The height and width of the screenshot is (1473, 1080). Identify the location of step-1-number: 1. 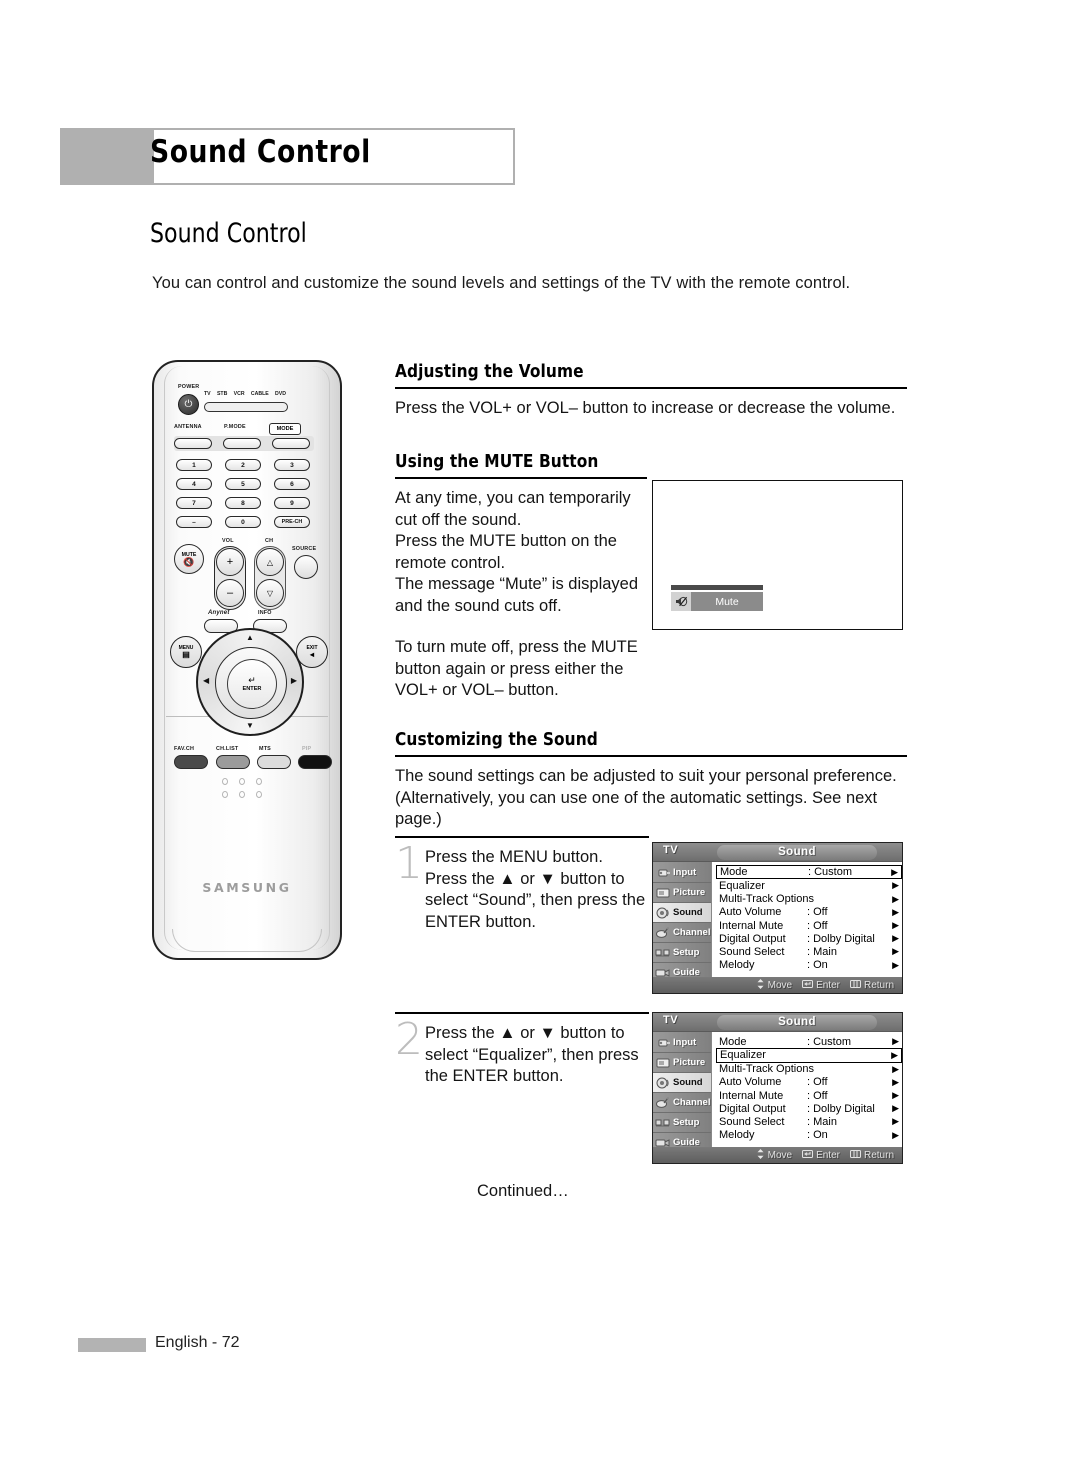
(409, 863).